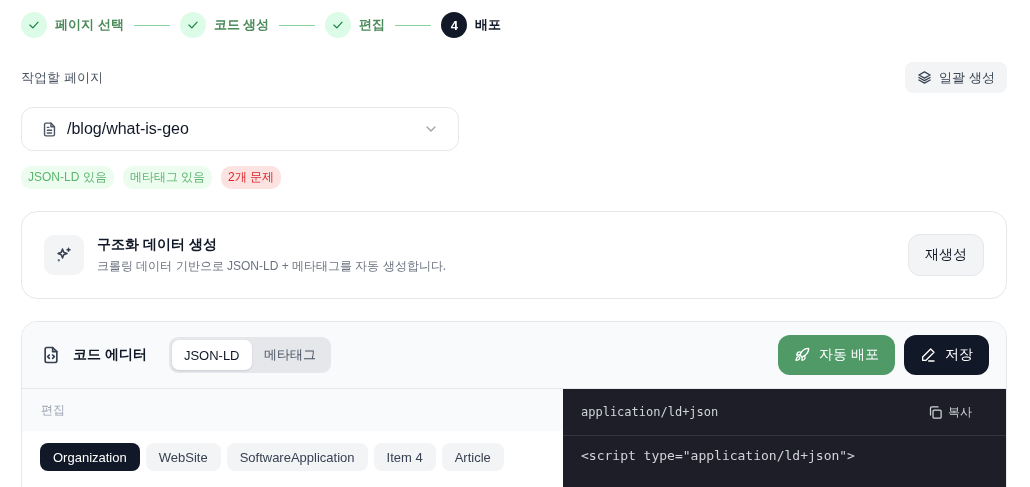 The width and height of the screenshot is (1030, 487). What do you see at coordinates (650, 412) in the screenshot?
I see `code-type-label: application/ld+json` at bounding box center [650, 412].